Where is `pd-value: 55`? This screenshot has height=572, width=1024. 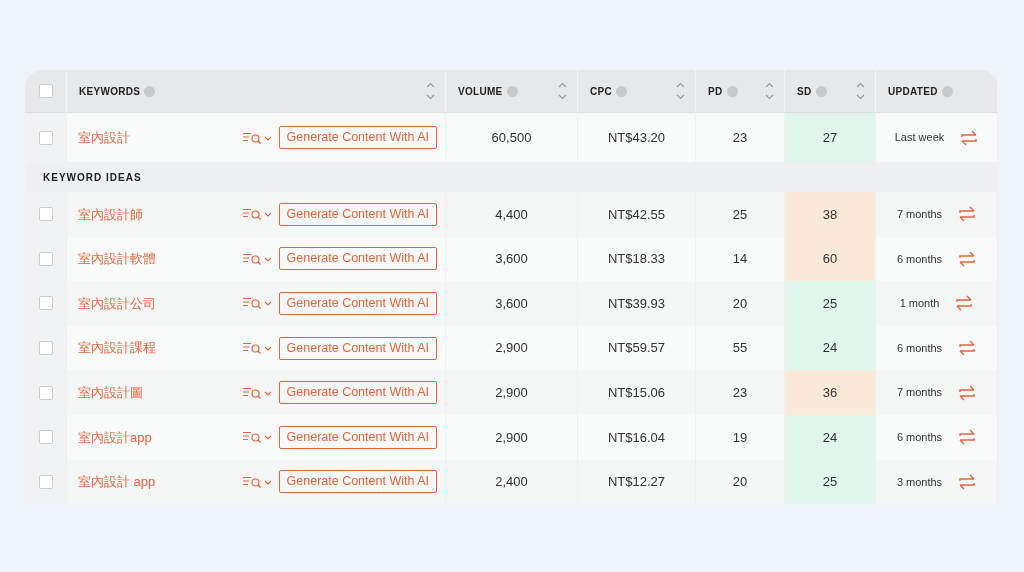
pd-value: 55 is located at coordinates (740, 348).